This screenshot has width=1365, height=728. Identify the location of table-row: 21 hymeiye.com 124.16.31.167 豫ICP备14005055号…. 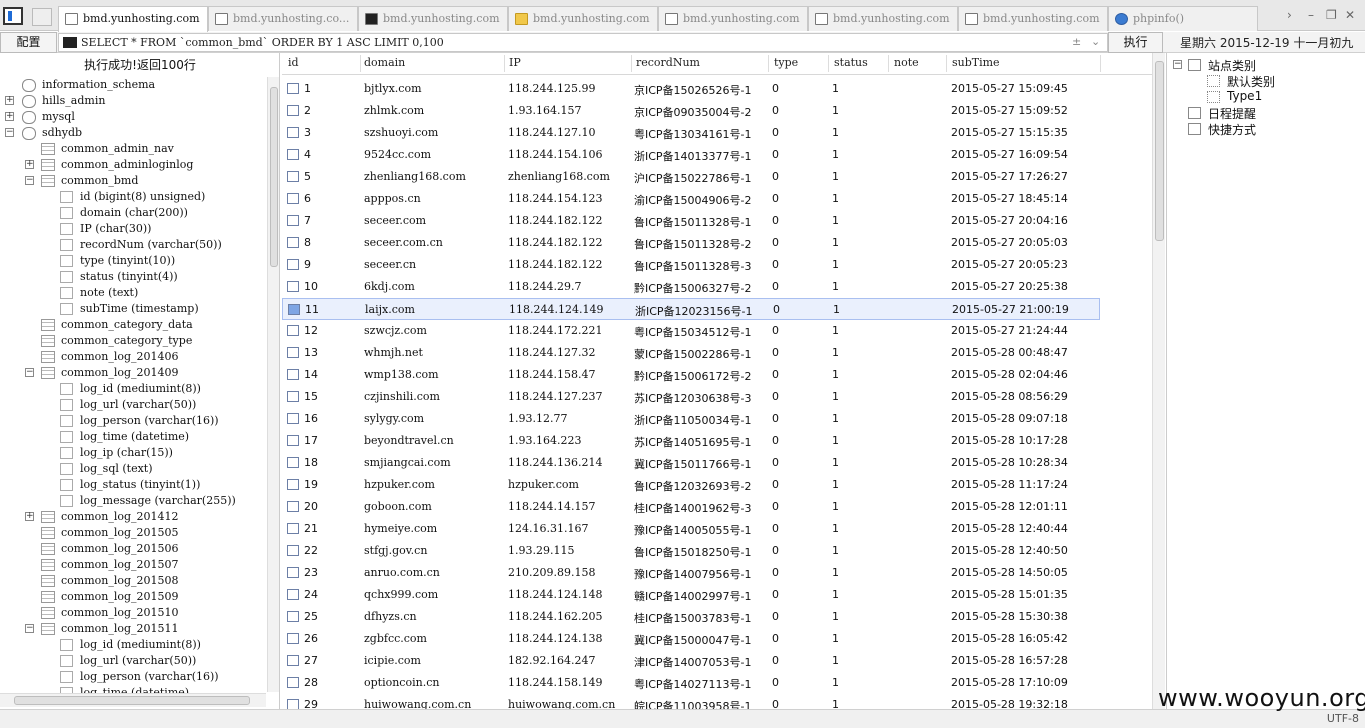
(717, 529).